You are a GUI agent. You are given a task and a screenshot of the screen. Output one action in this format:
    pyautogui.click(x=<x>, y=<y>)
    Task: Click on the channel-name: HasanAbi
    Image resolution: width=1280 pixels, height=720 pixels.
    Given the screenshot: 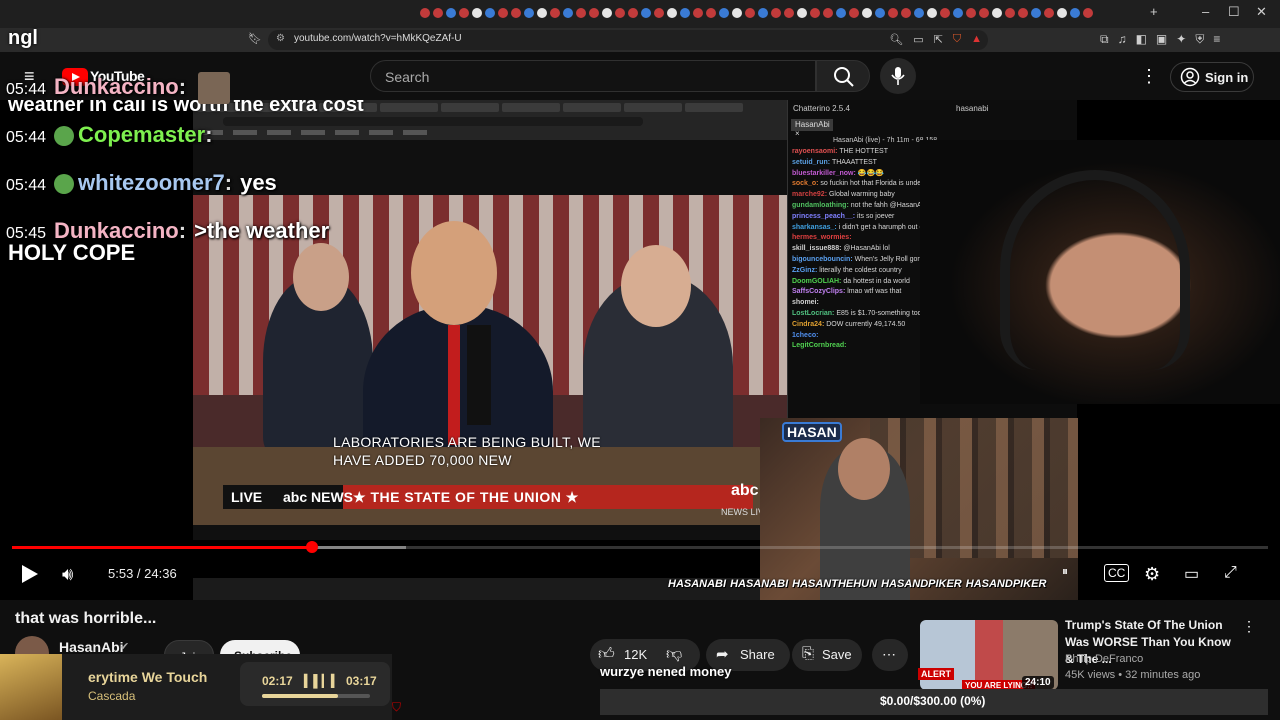 What is the action you would take?
    pyautogui.click(x=91, y=647)
    